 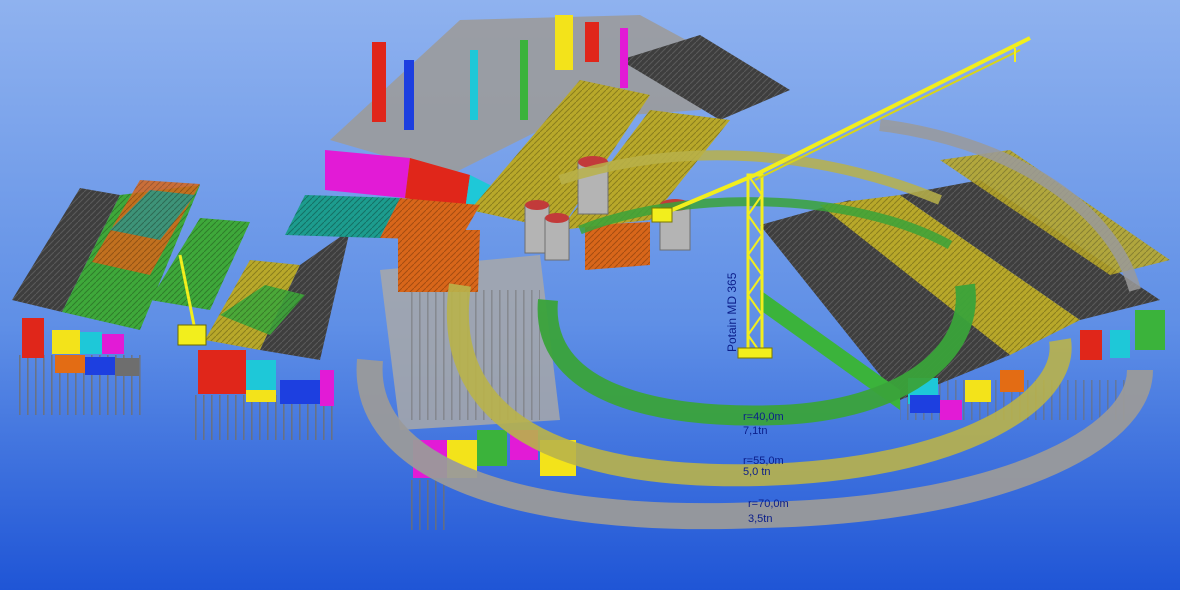 What do you see at coordinates (524, 80) in the screenshot?
I see `north-column-green` at bounding box center [524, 80].